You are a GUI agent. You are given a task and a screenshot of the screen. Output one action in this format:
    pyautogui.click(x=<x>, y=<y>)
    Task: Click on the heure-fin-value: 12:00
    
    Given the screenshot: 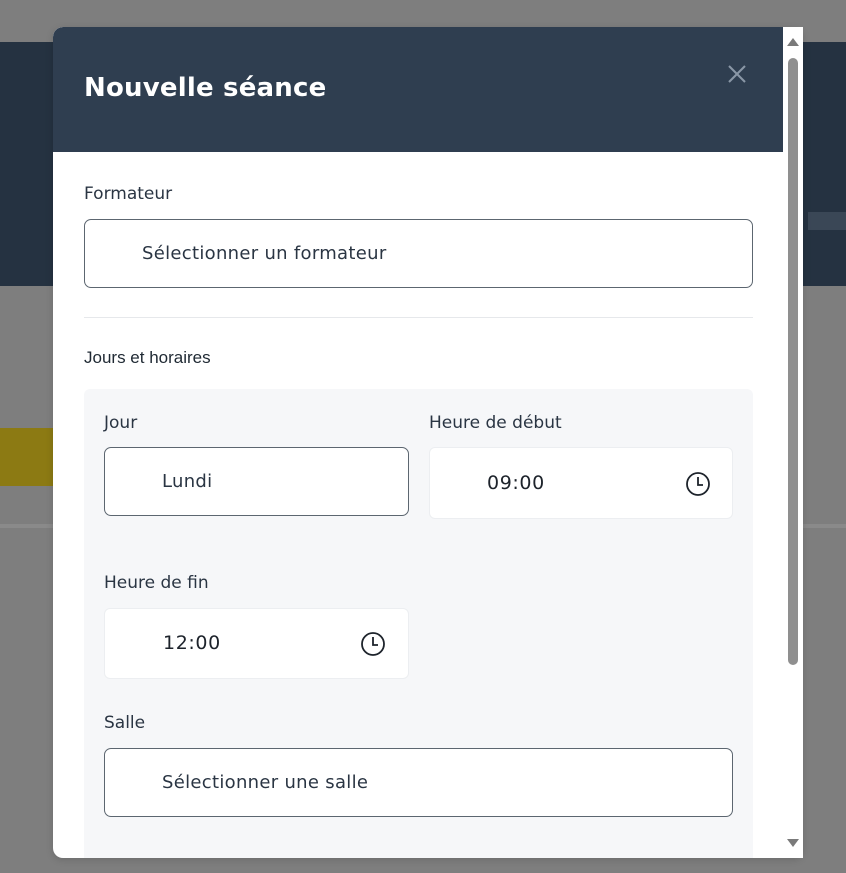 What is the action you would take?
    pyautogui.click(x=192, y=643)
    